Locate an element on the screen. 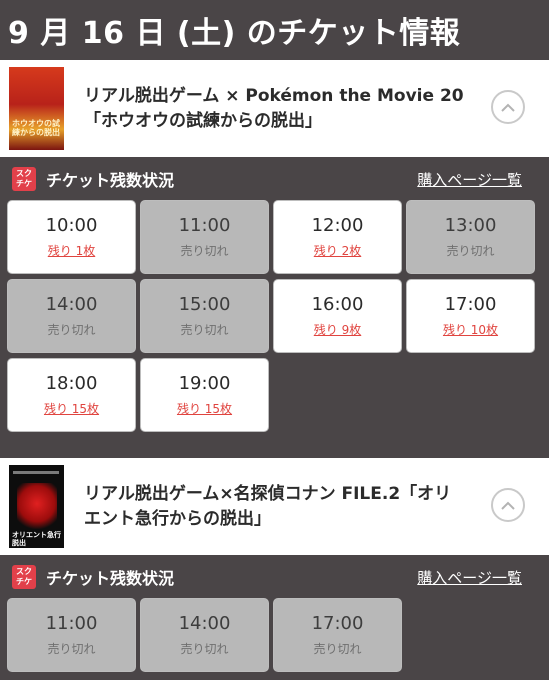  time-slot-grid: 11:00 売り切れ 14:00 売り切れ 17:00 売り切れ is located at coordinates (274, 635).